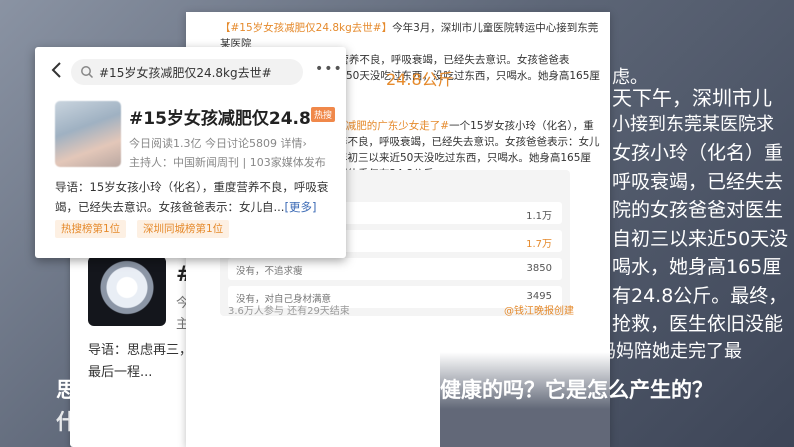 This screenshot has height=447, width=794. Describe the element at coordinates (91, 229) in the screenshot. I see `rank-tag-hot: 热搜榜第1位` at that location.